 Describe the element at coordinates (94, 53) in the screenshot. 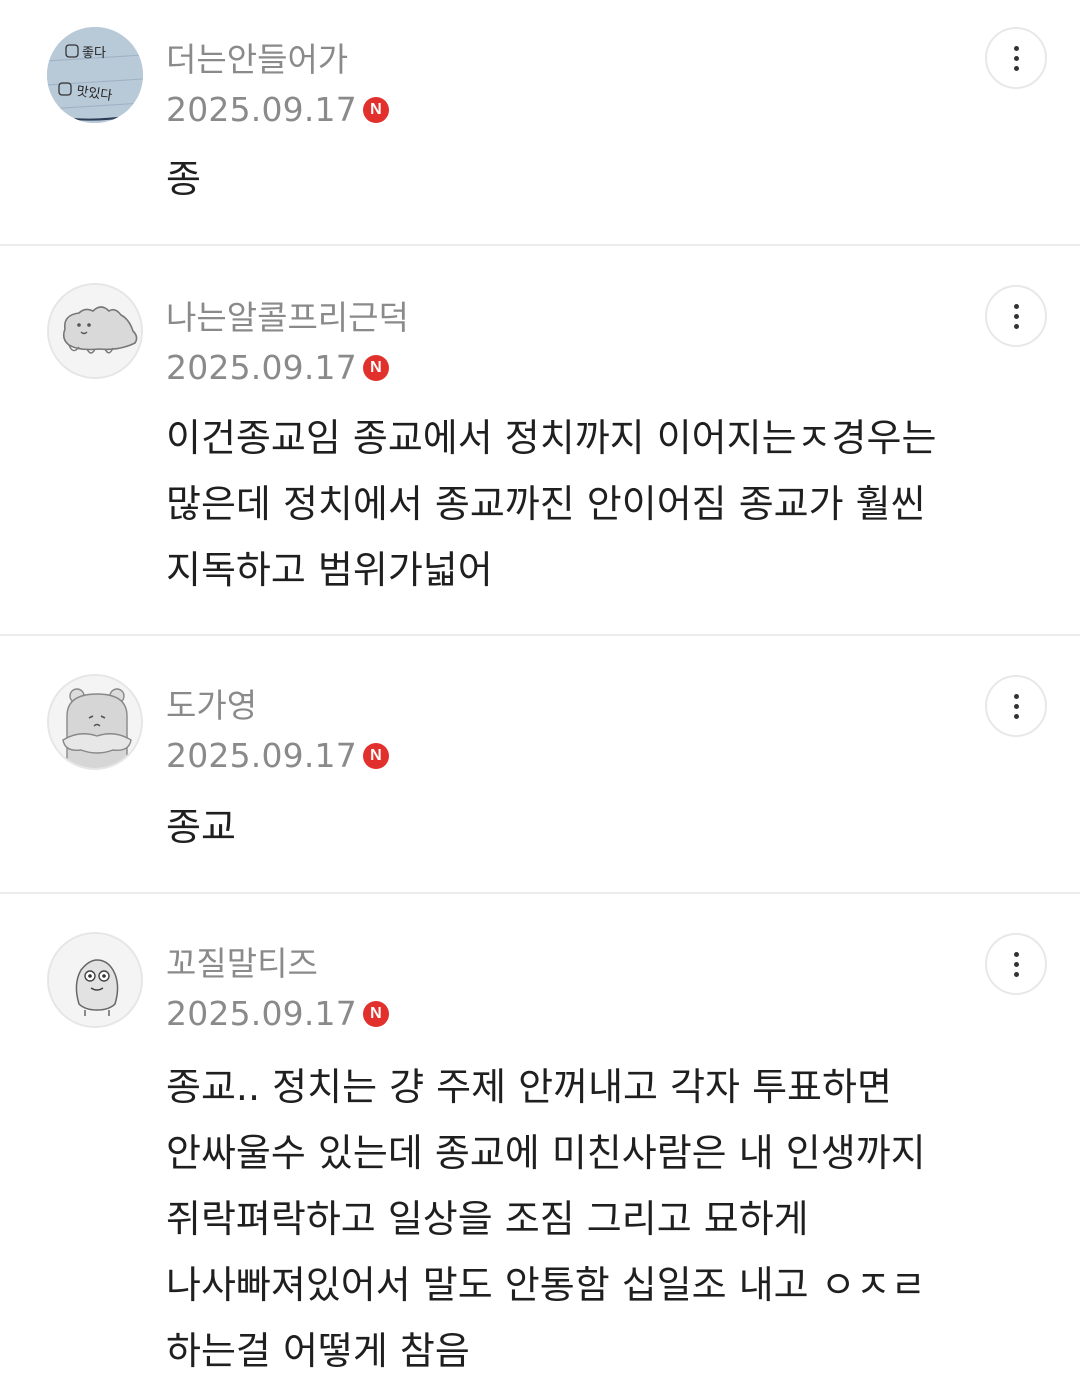

I see `avatar-note-text: 좋다` at that location.